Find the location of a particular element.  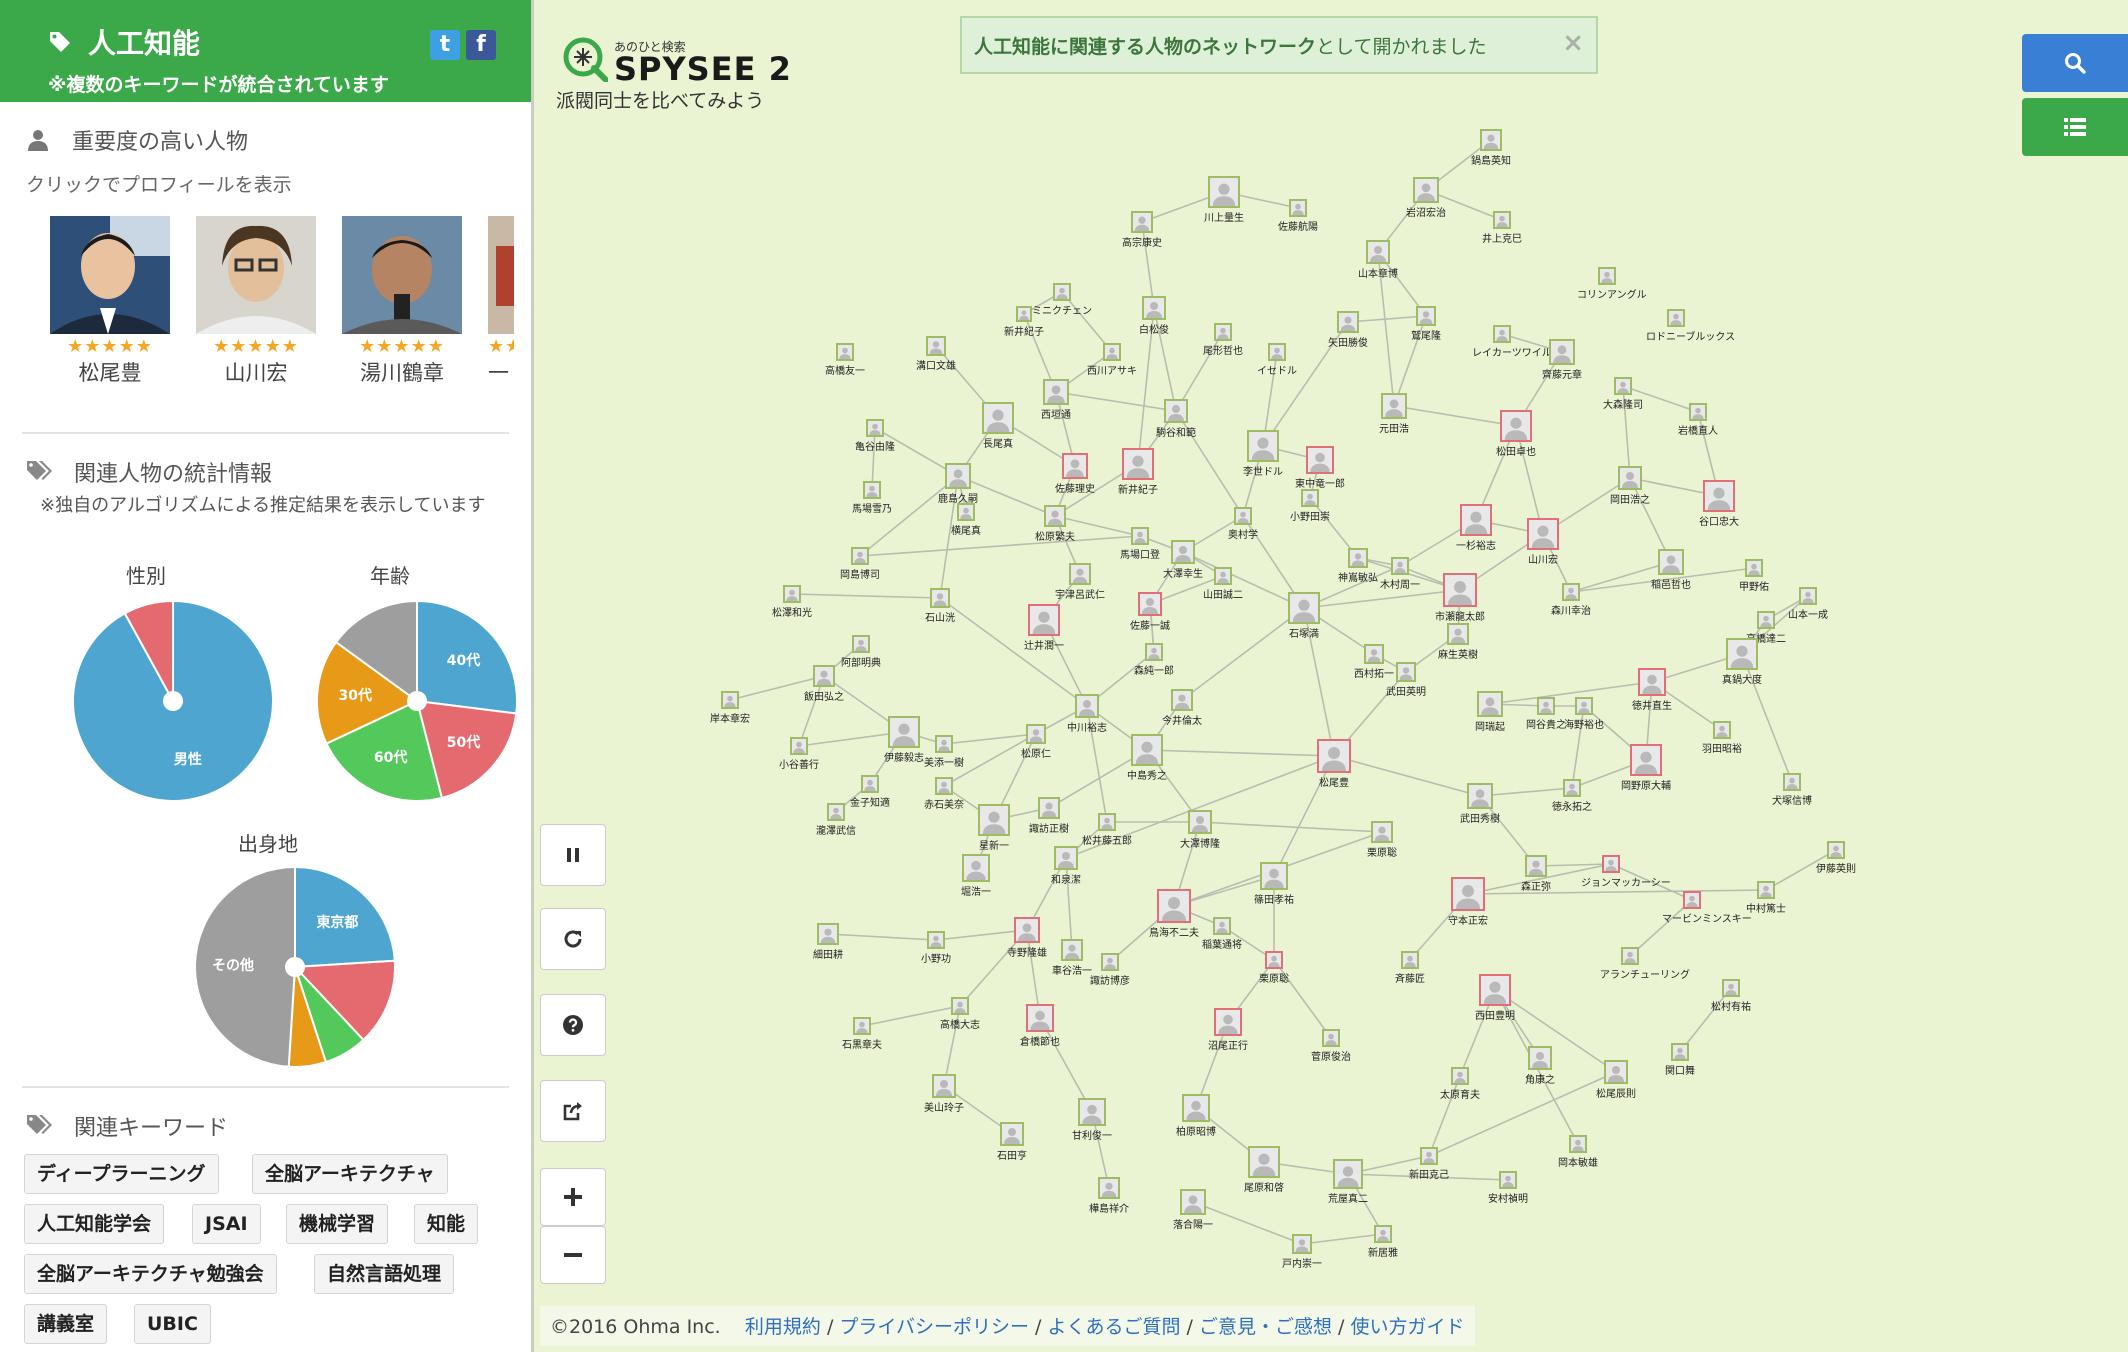

network-node: 木村周一 is located at coordinates (1400, 574).